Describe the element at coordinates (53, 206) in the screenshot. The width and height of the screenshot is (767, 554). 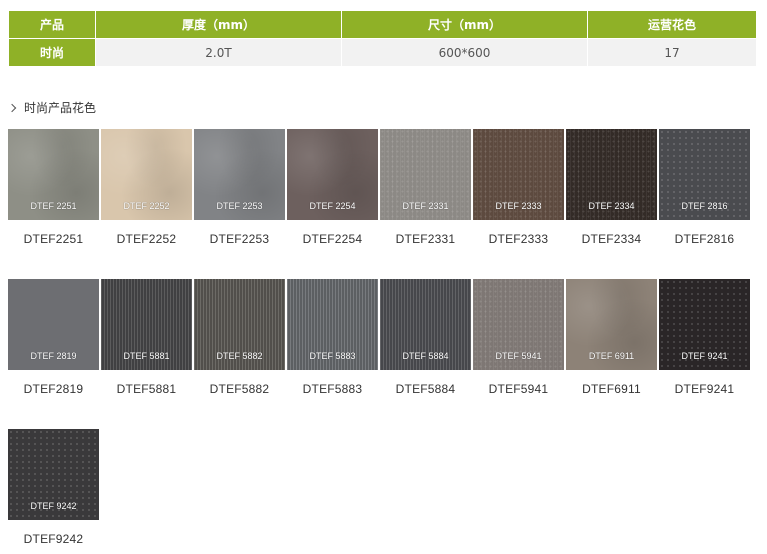
I see `swatch-code: DTEF 2251` at that location.